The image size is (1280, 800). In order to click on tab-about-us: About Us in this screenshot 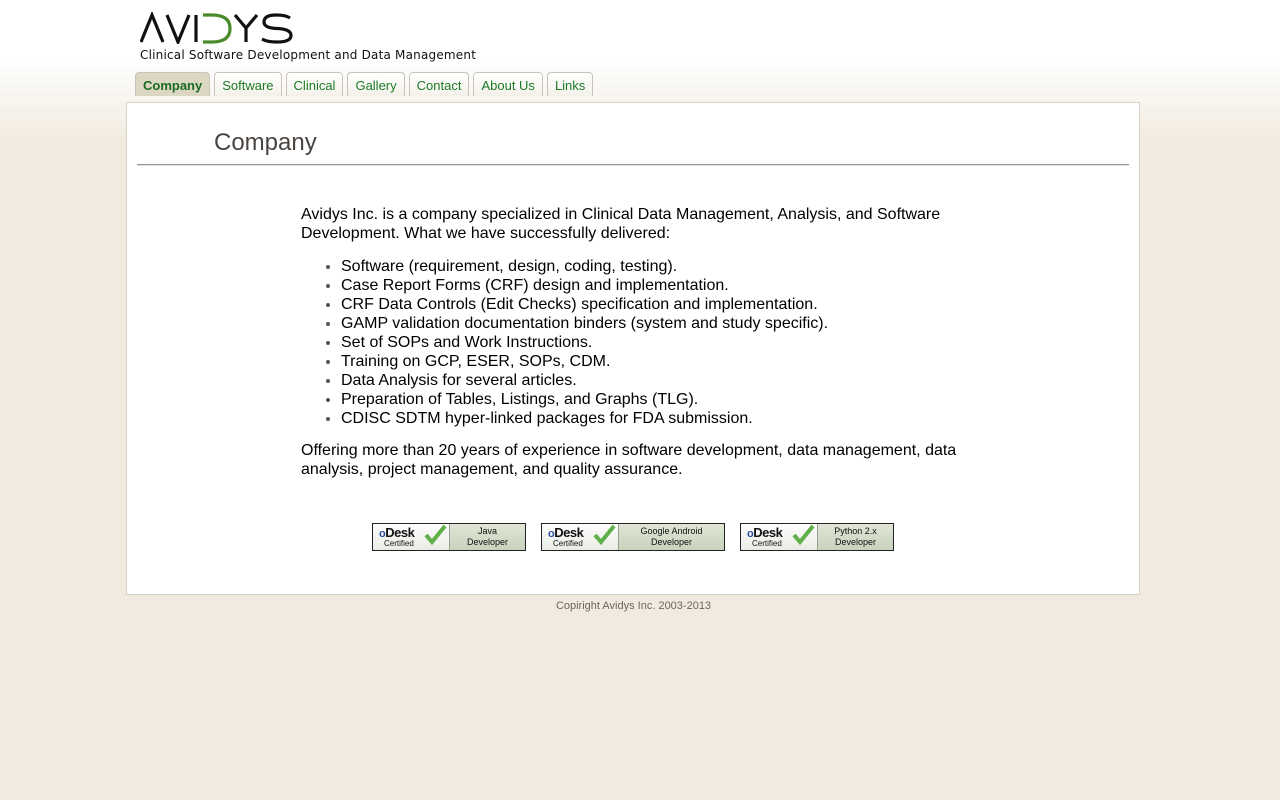, I will do `click(508, 84)`.